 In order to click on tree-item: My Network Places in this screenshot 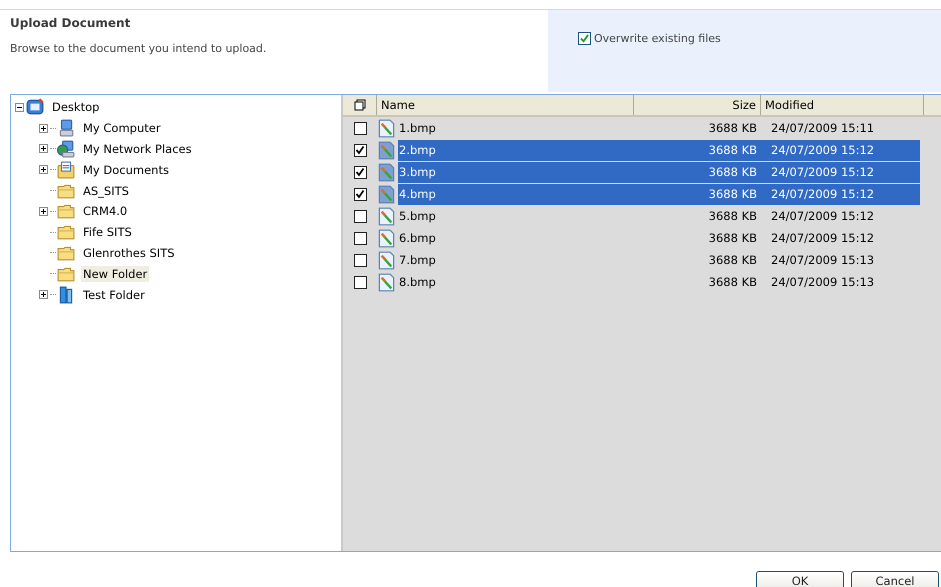, I will do `click(137, 148)`.